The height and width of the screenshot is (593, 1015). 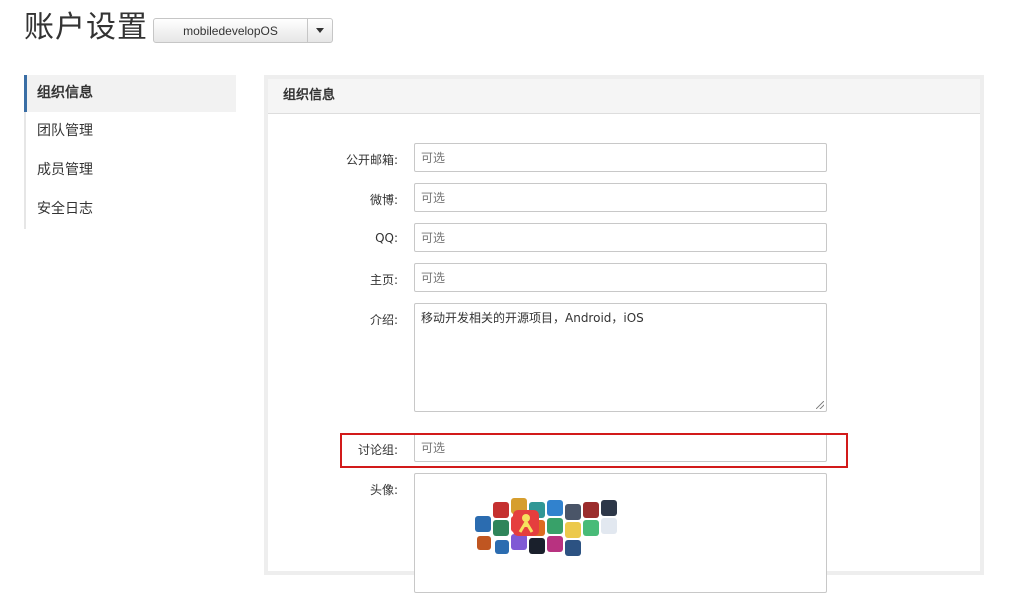 What do you see at coordinates (549, 531) in the screenshot?
I see `avatar-image` at bounding box center [549, 531].